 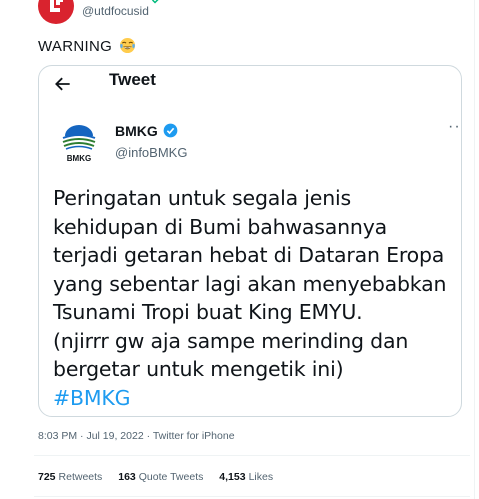 What do you see at coordinates (114, 436) in the screenshot?
I see `tweet-date: Jul 19, 2022` at bounding box center [114, 436].